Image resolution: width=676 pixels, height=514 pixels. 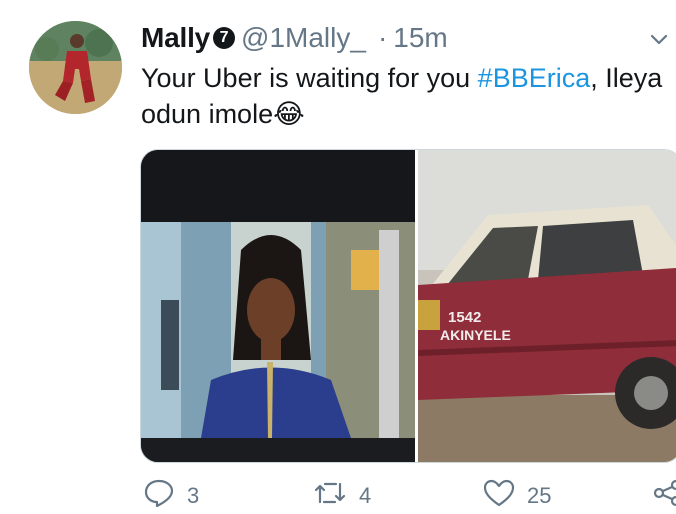 I want to click on avatar-photo, so click(x=75, y=67).